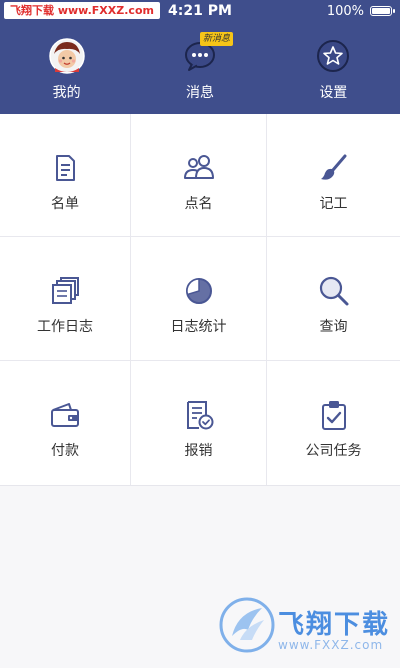 Image resolution: width=400 pixels, height=668 pixels. Describe the element at coordinates (333, 56) in the screenshot. I see `star-settings-icon` at that location.